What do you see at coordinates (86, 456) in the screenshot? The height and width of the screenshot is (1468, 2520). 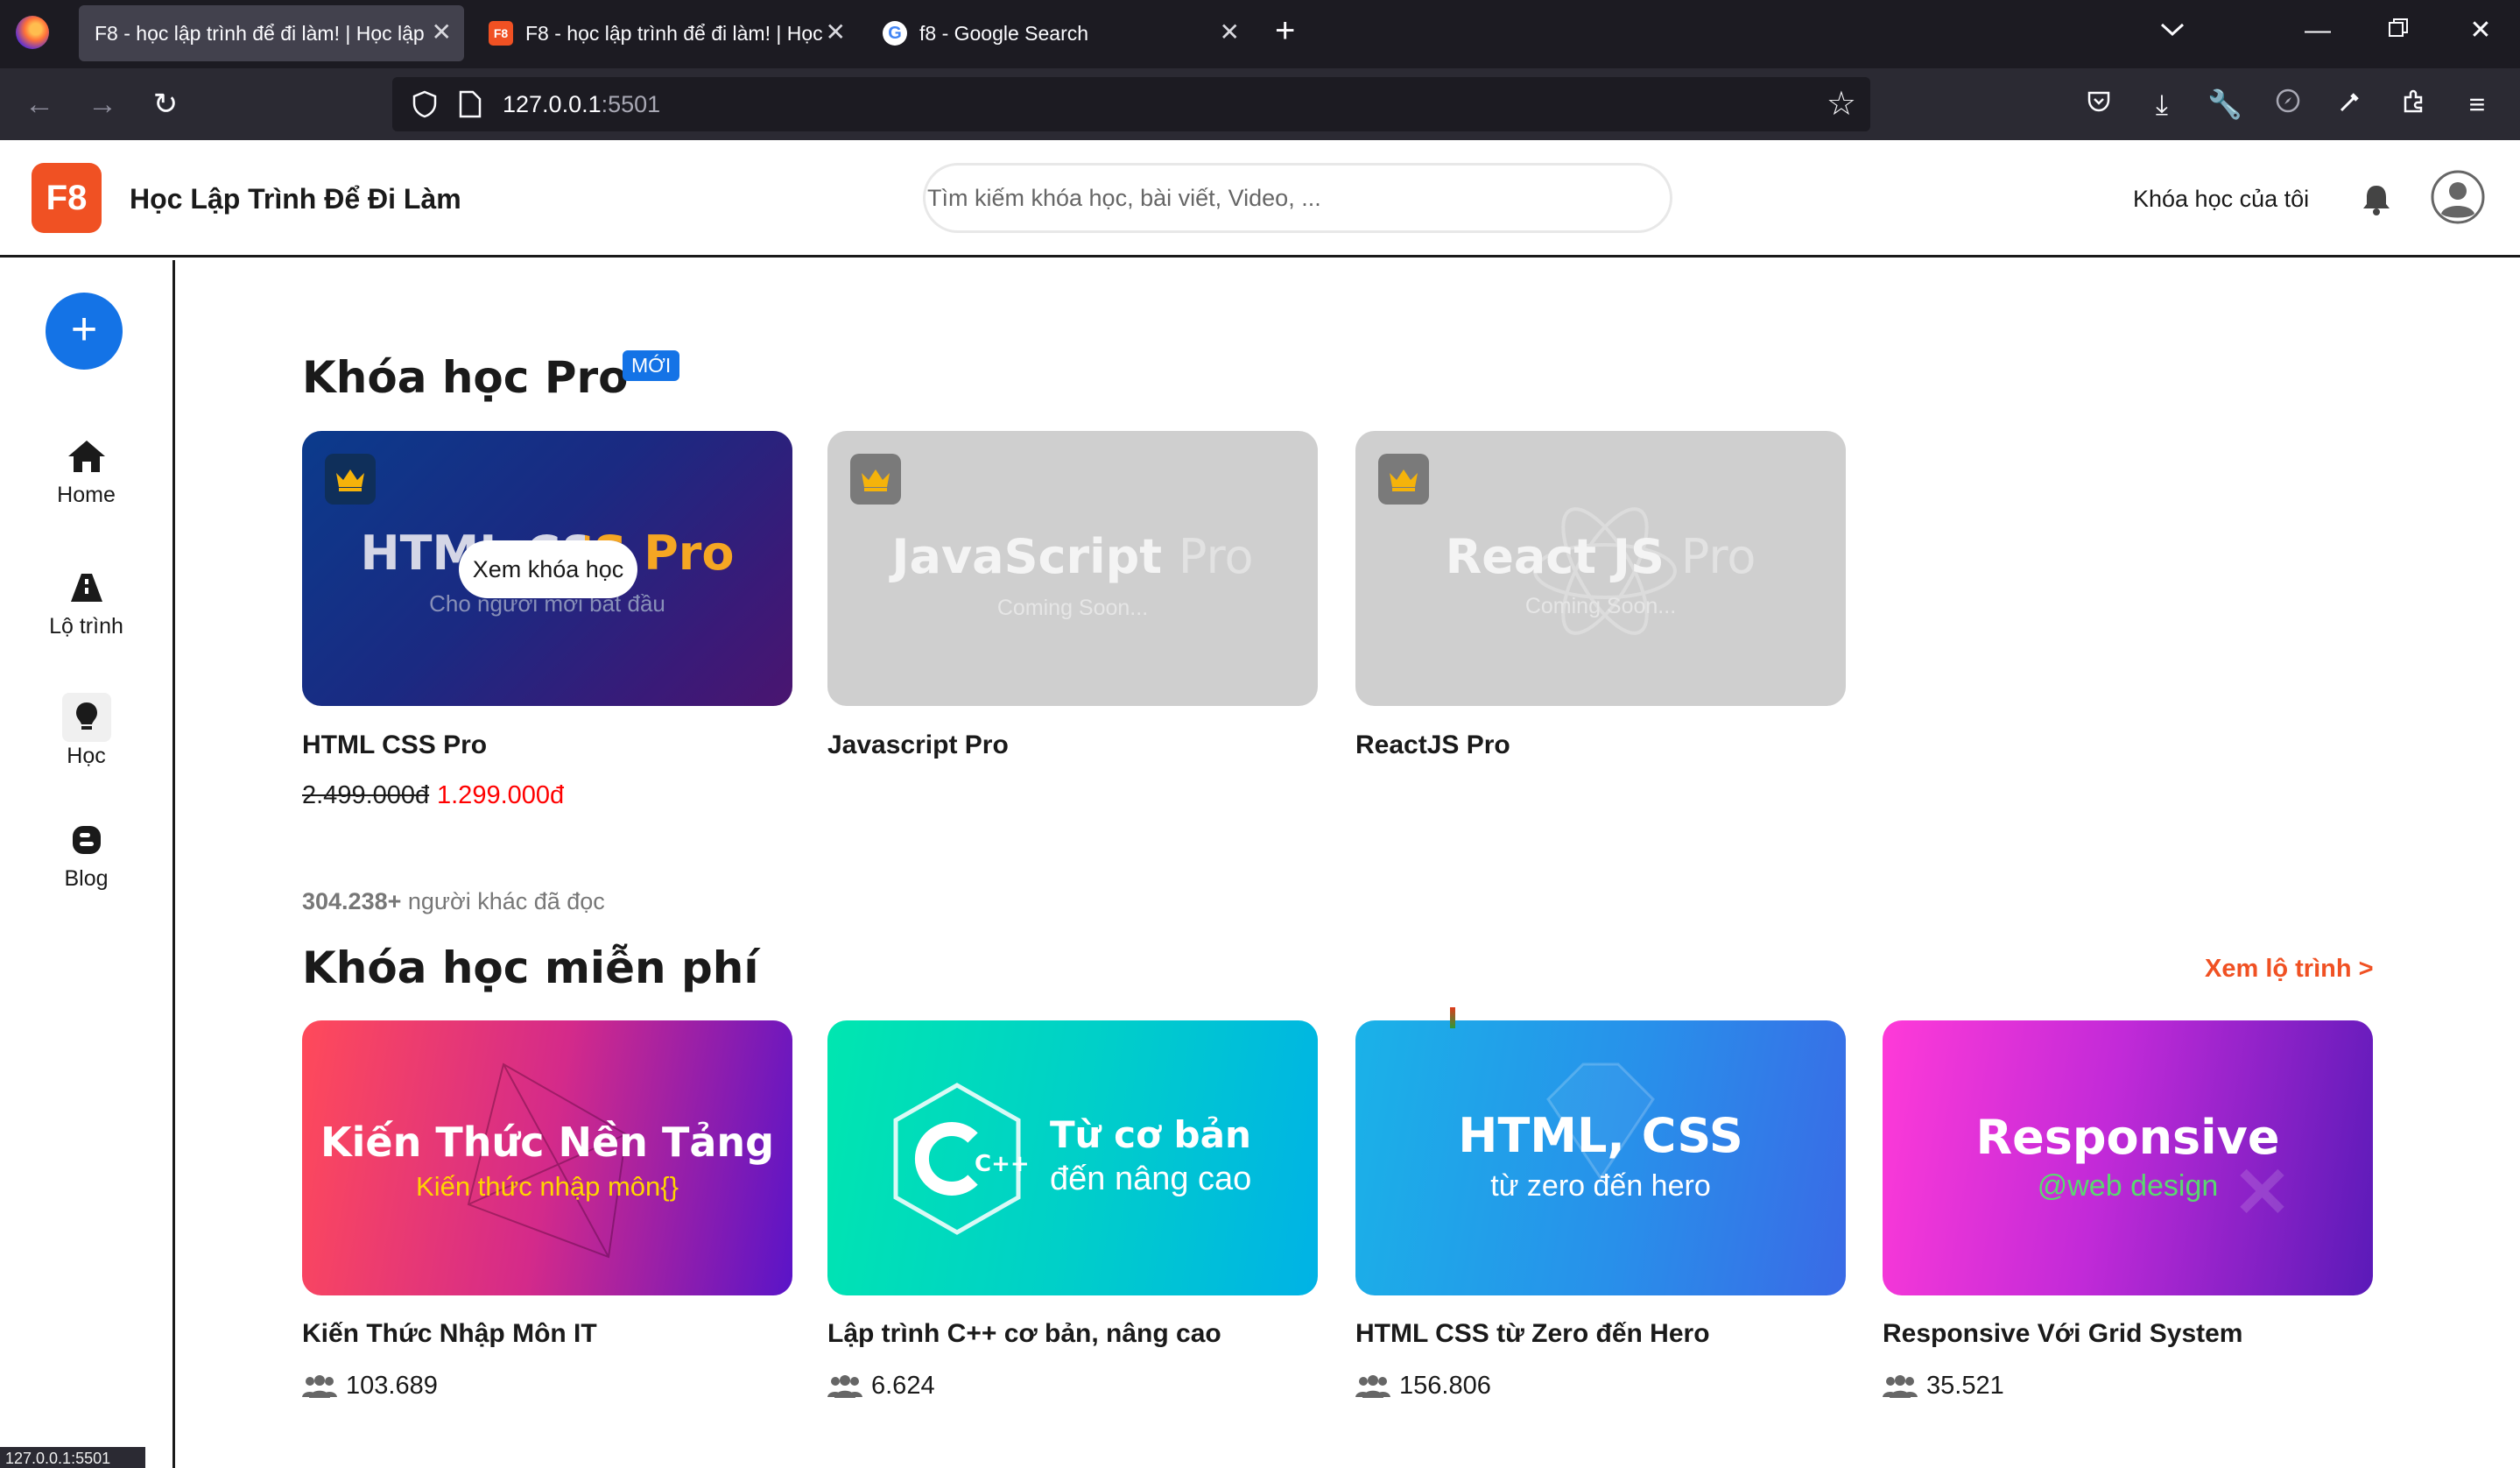 I see `home-icon` at bounding box center [86, 456].